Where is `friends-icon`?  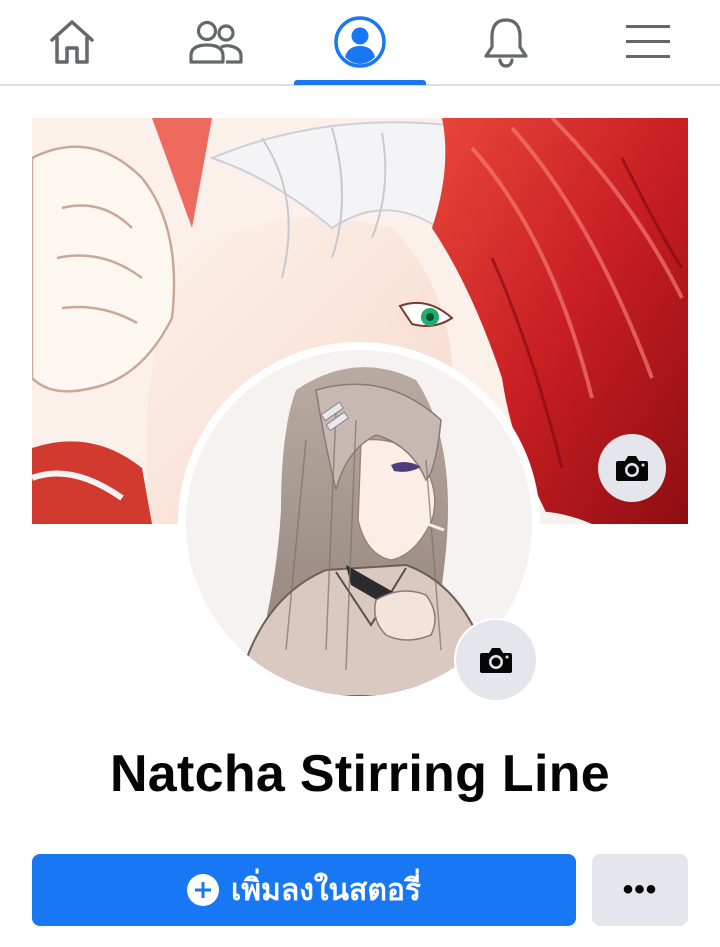
friends-icon is located at coordinates (216, 42).